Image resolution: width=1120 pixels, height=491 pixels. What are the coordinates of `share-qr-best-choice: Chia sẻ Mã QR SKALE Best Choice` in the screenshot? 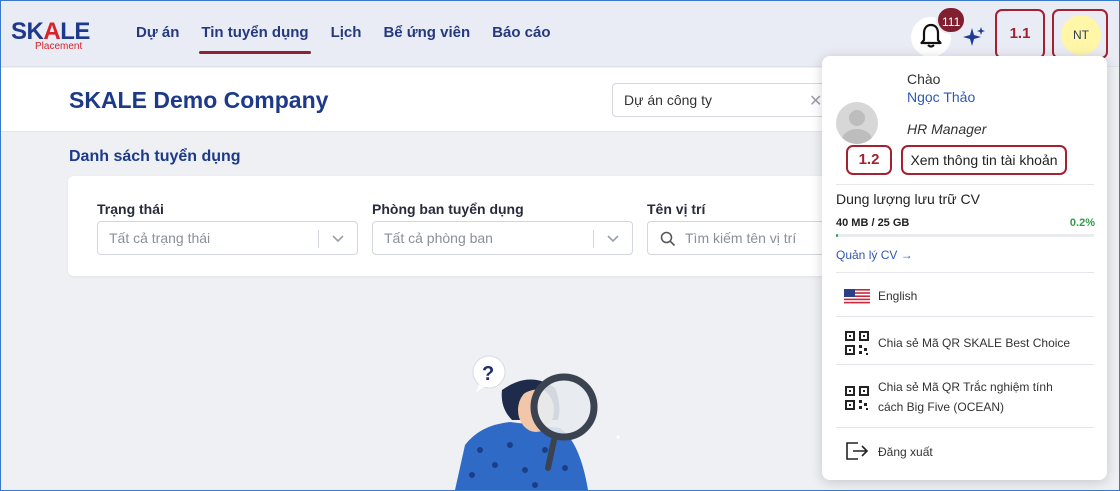 It's located at (965, 345).